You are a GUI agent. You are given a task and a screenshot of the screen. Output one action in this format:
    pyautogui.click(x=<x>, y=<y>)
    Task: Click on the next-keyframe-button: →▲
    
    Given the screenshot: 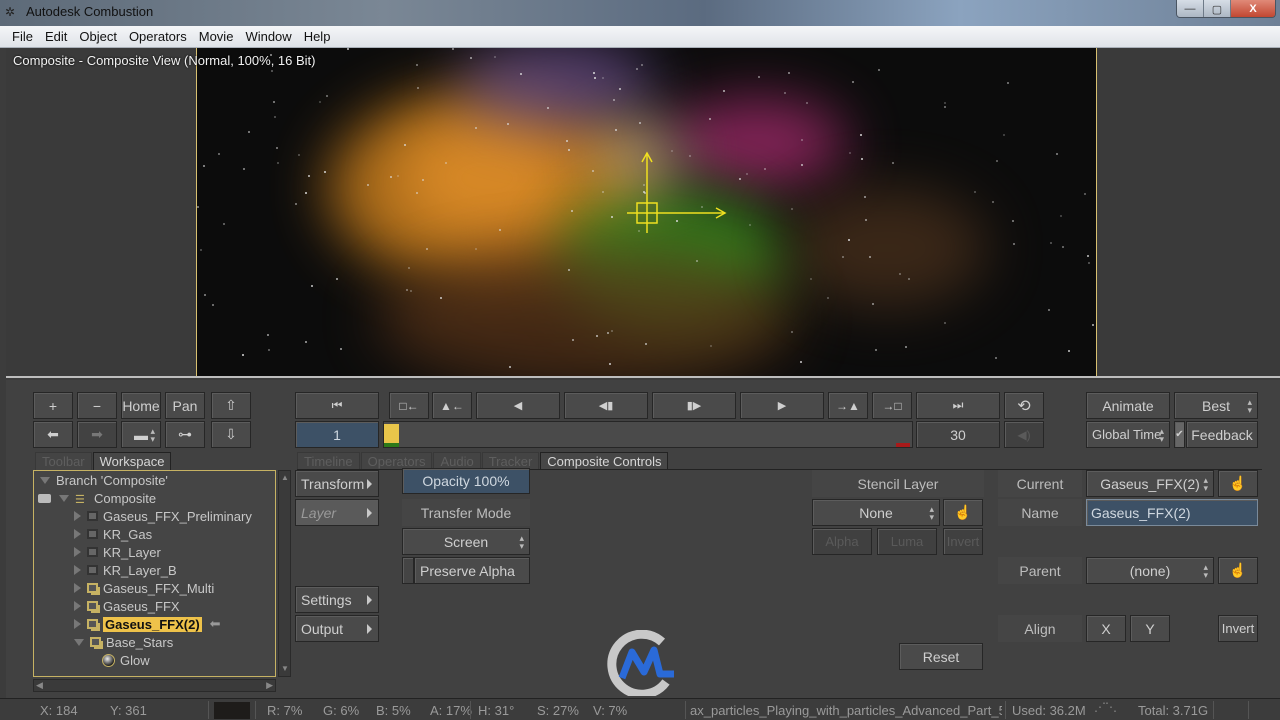 What is the action you would take?
    pyautogui.click(x=848, y=405)
    